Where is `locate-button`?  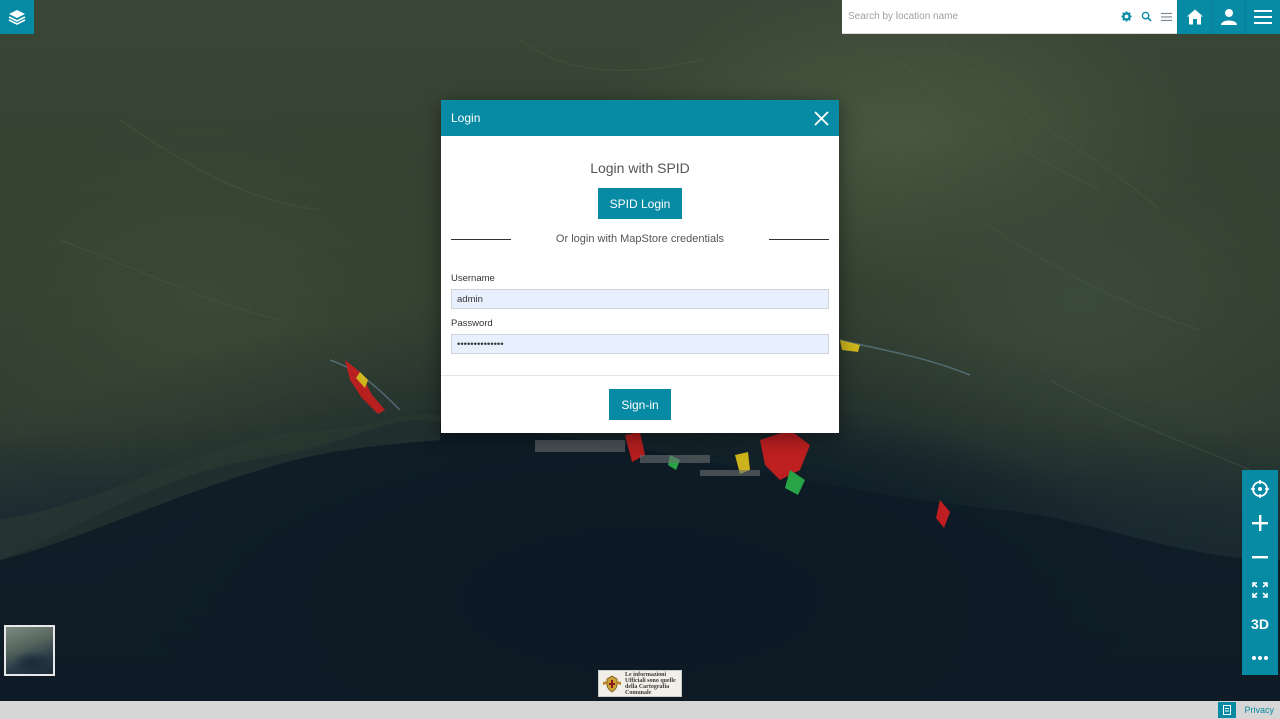 locate-button is located at coordinates (1260, 489).